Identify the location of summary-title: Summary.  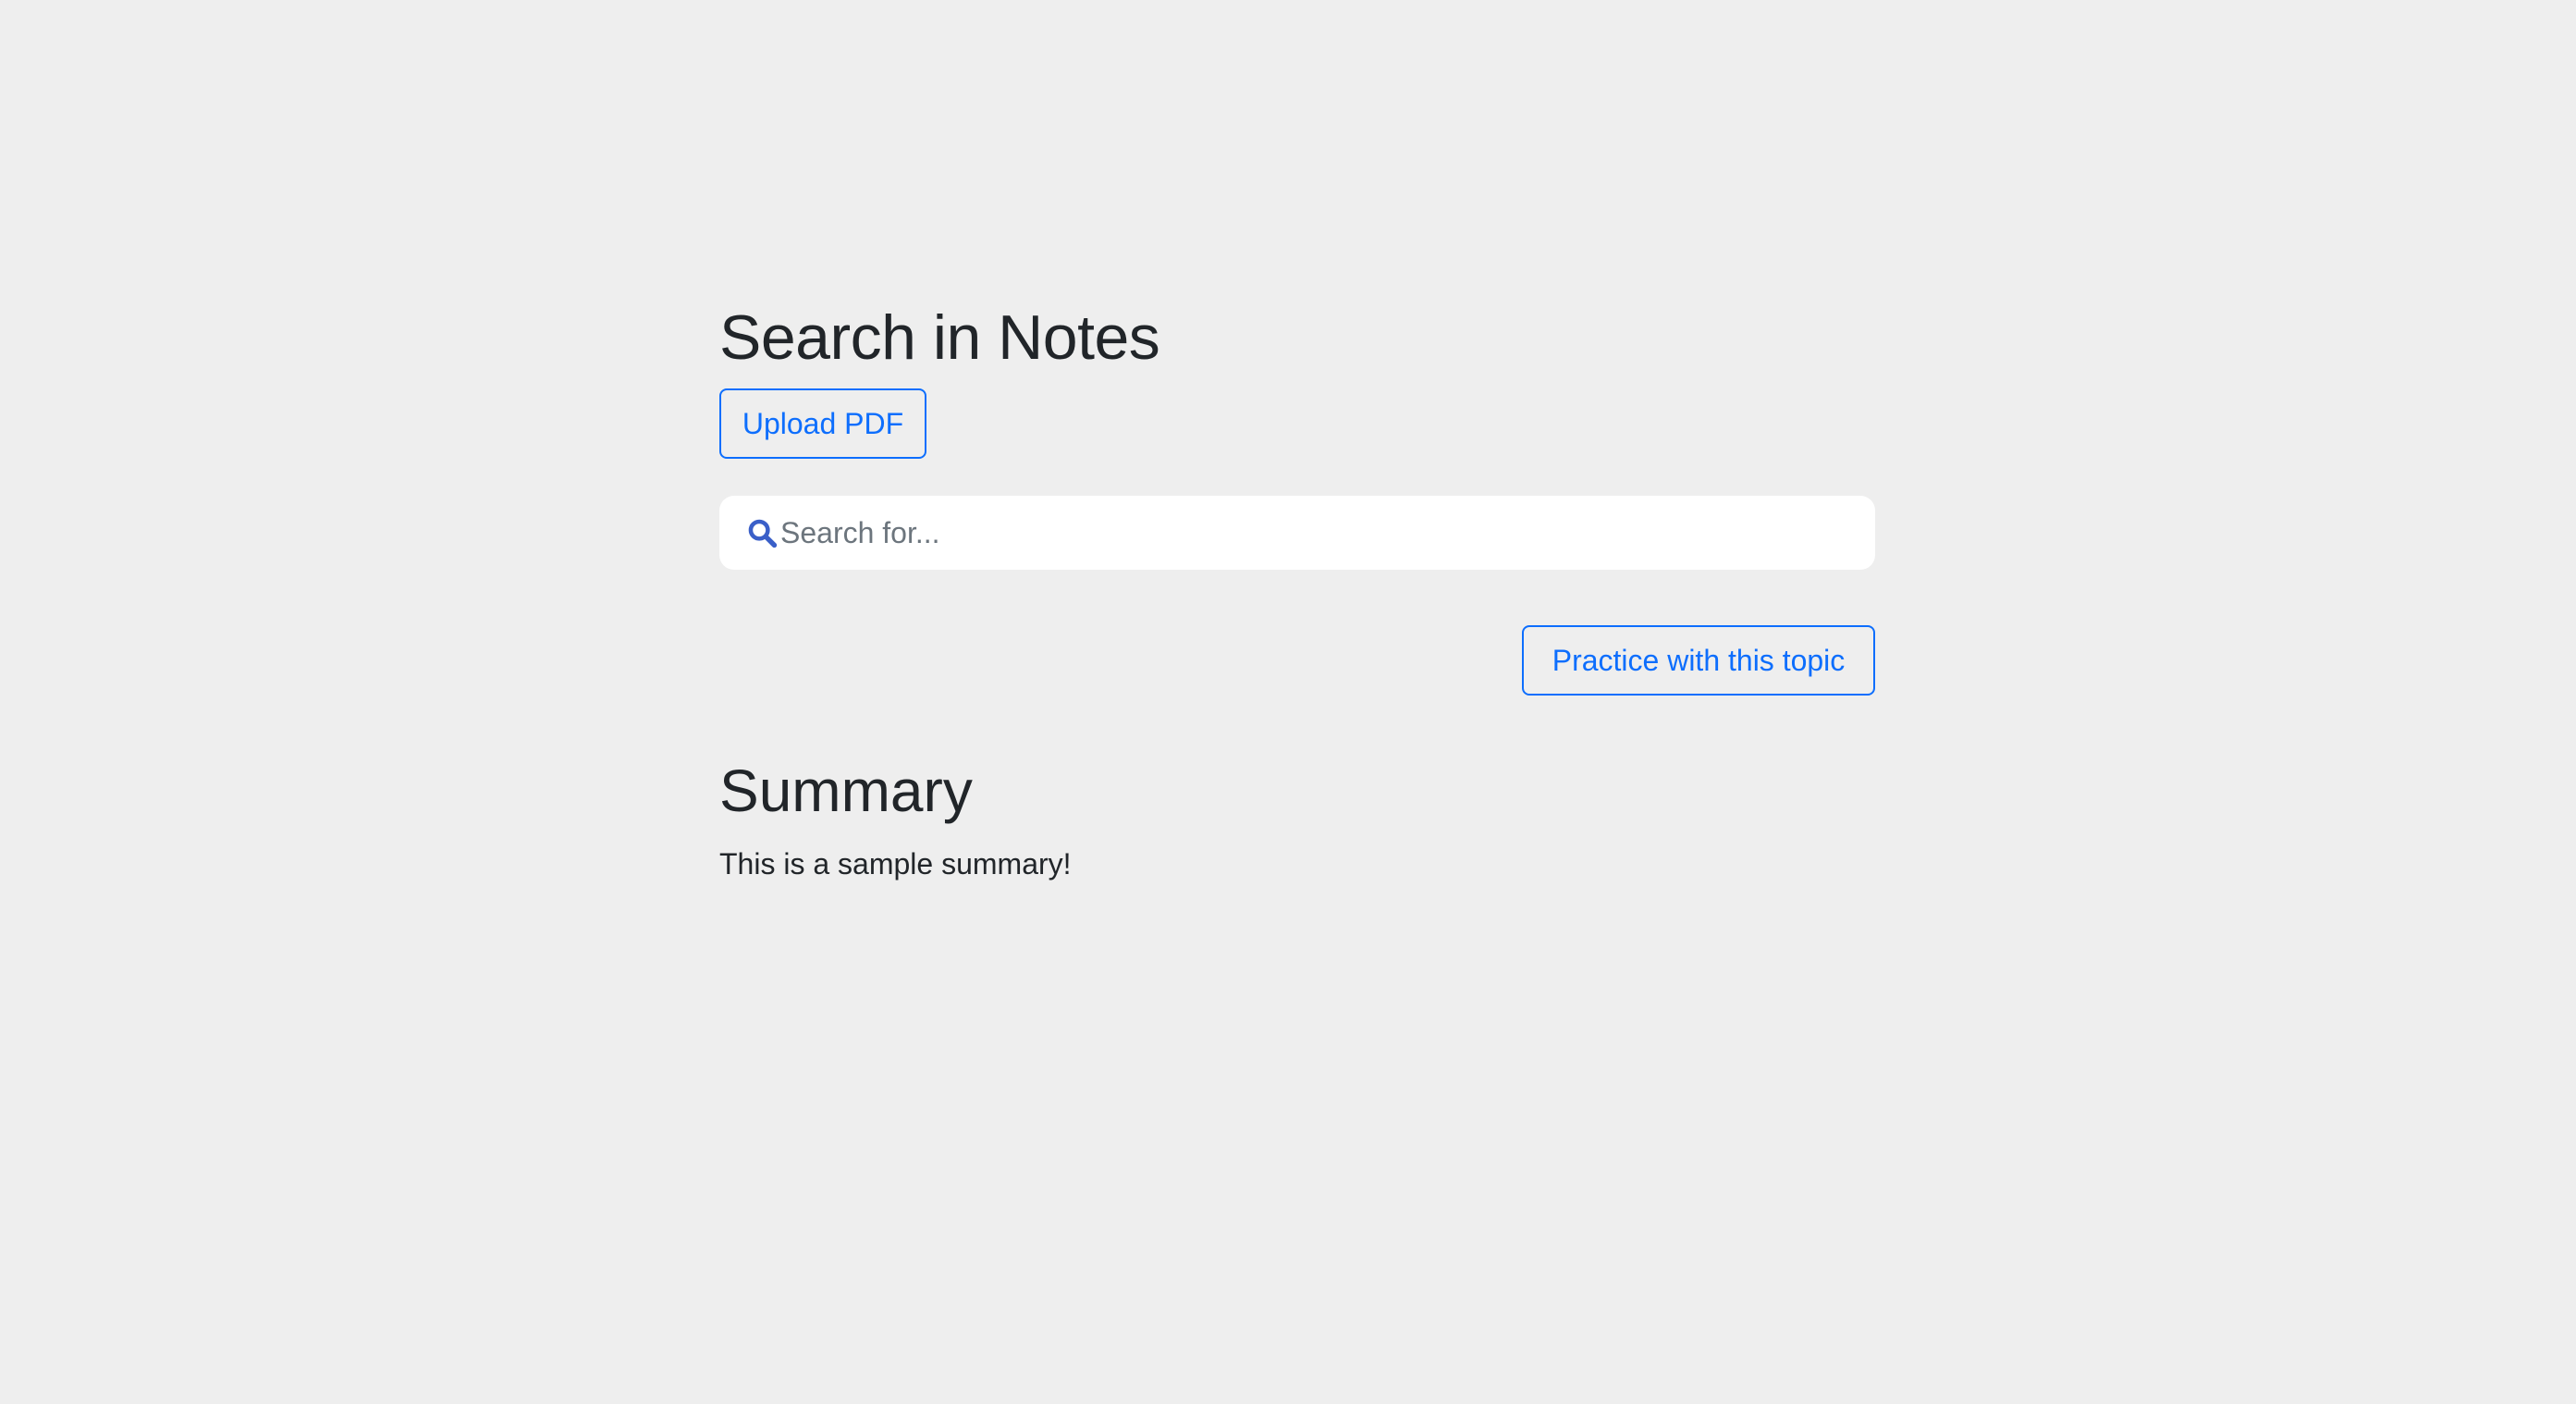
(846, 790).